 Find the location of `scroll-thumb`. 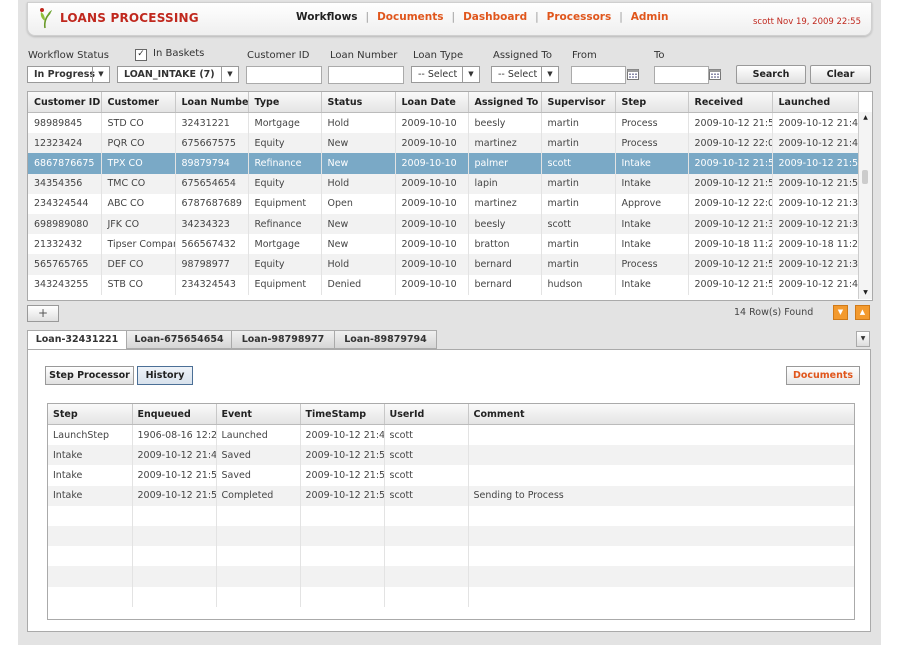

scroll-thumb is located at coordinates (865, 177).